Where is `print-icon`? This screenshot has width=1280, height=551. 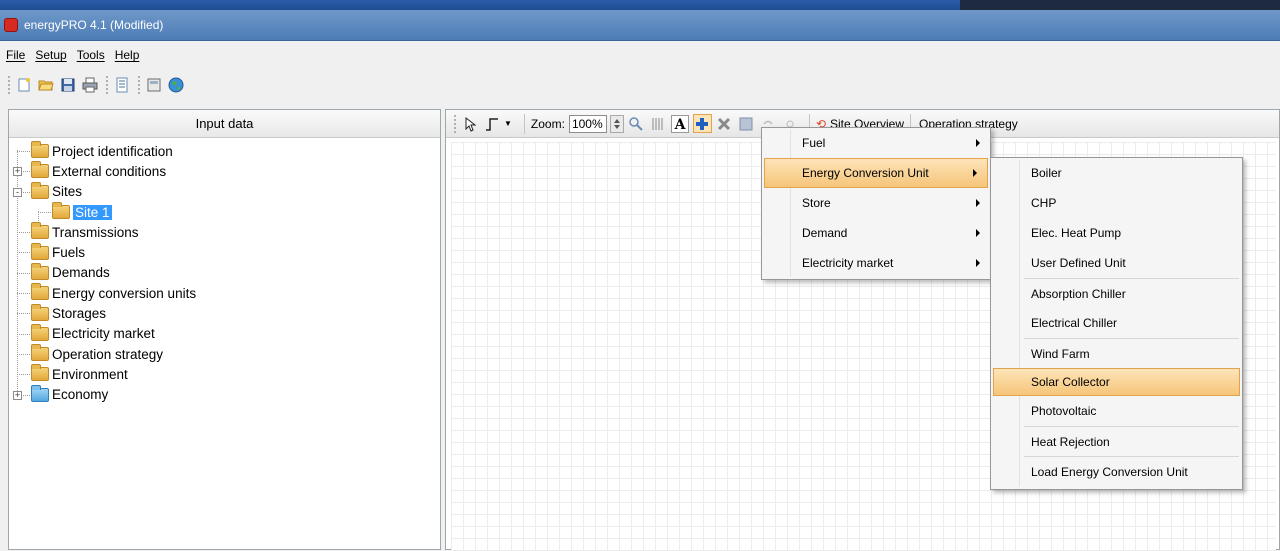
print-icon is located at coordinates (89, 85).